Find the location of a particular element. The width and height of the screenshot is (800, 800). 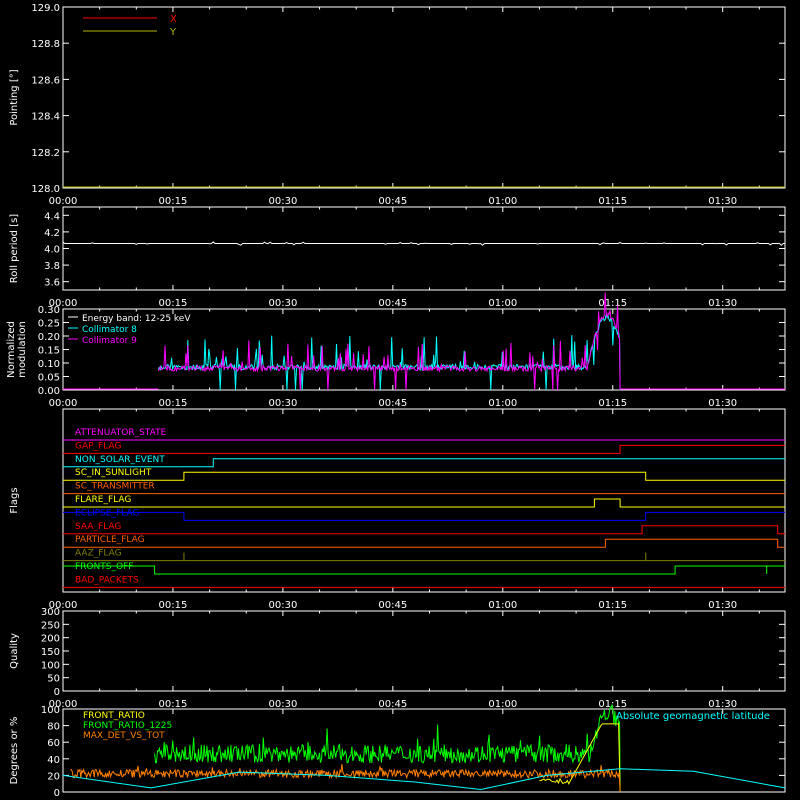

y-tick-label: 3.6 is located at coordinates (52, 283).